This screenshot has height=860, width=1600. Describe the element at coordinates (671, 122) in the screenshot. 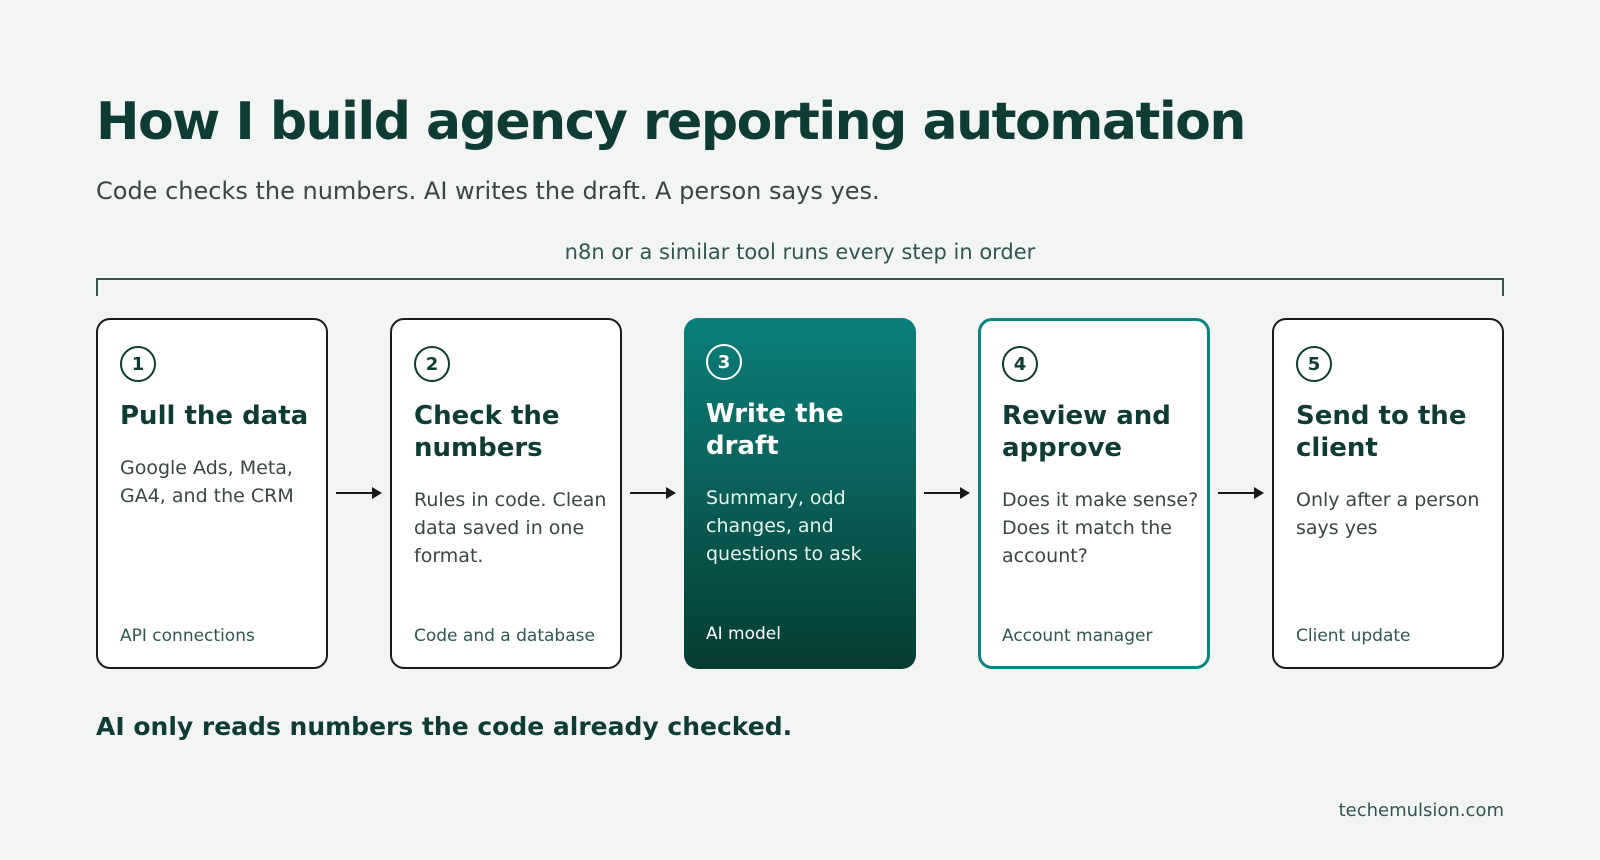

I see `page-title: How I build agency reporting automation` at that location.